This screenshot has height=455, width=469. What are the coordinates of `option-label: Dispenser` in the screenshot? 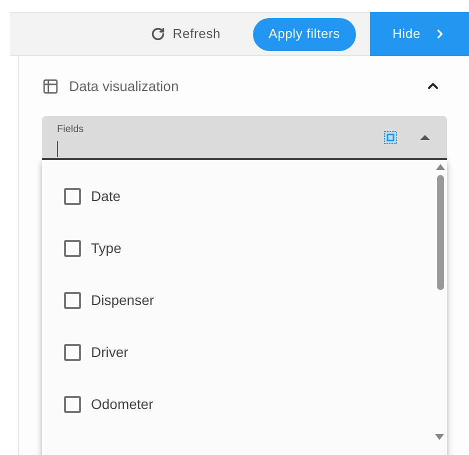 It's located at (122, 300).